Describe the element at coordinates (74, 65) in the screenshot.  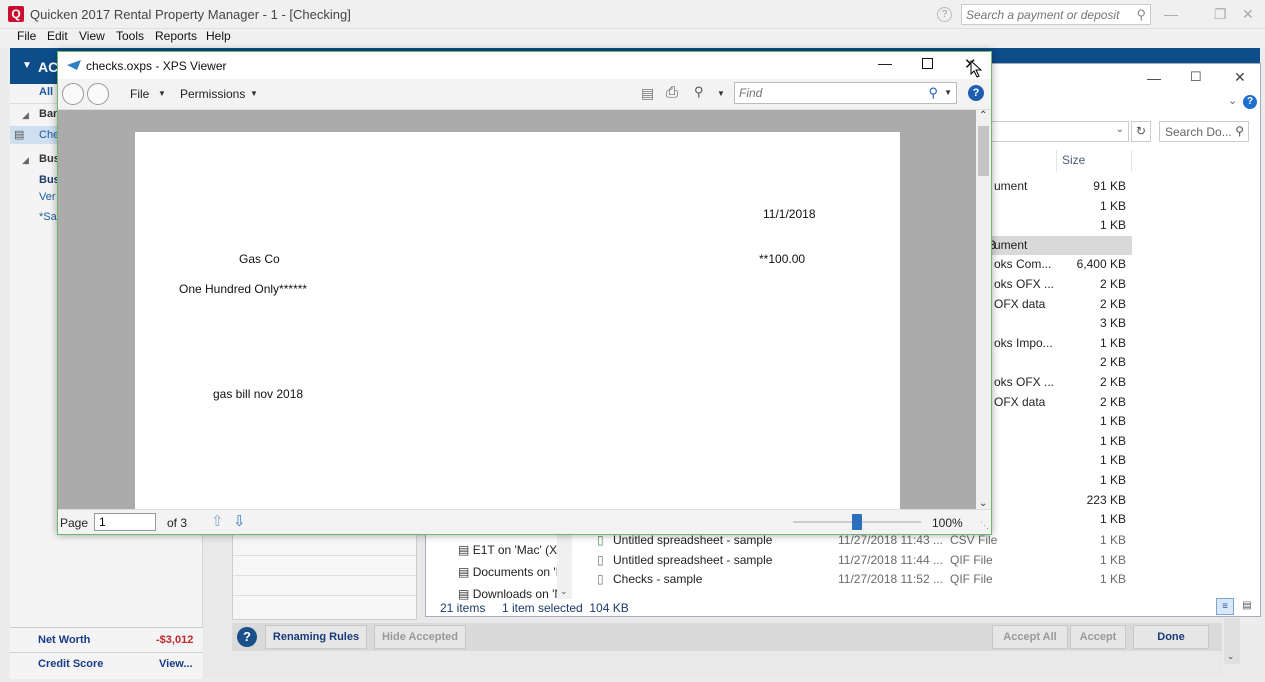
I see `xps-document-icon` at that location.